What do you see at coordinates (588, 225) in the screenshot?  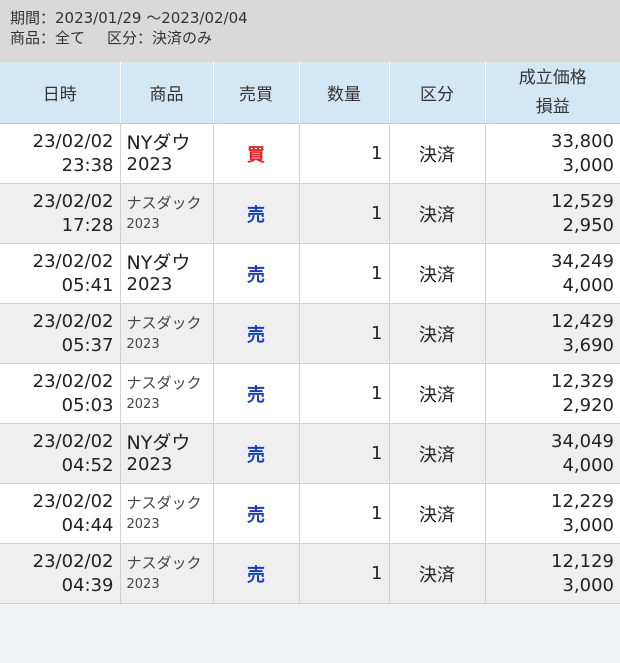 I see `trade-profit: 2,950` at bounding box center [588, 225].